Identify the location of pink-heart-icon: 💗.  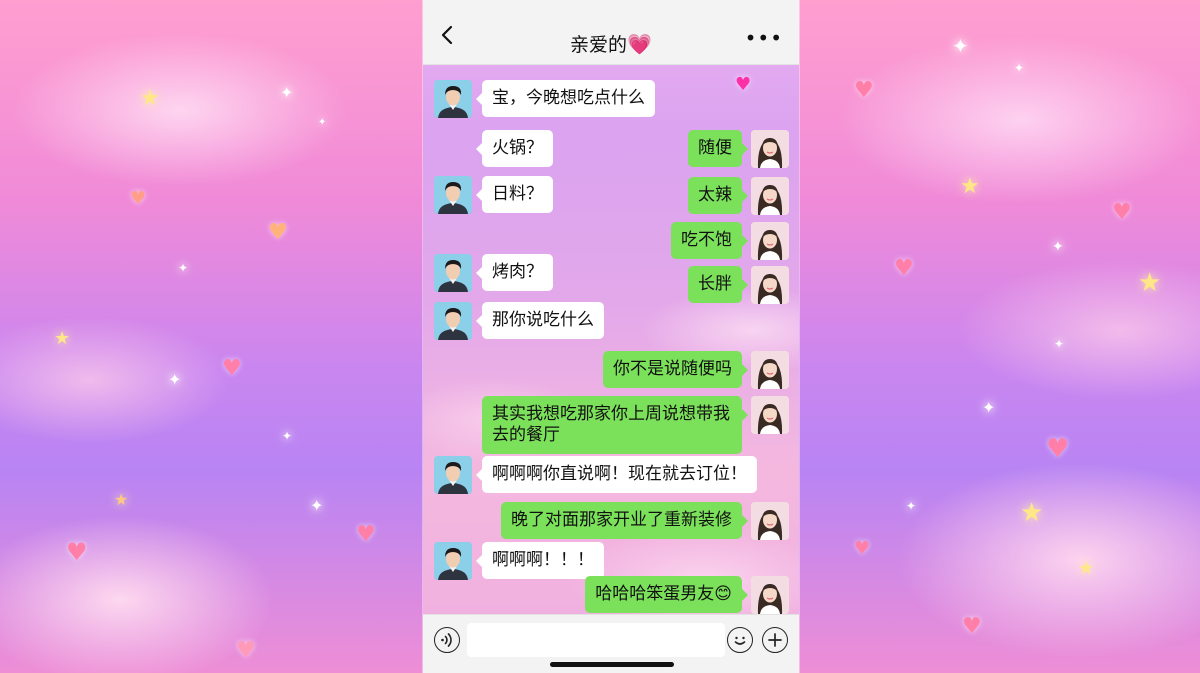
(639, 44).